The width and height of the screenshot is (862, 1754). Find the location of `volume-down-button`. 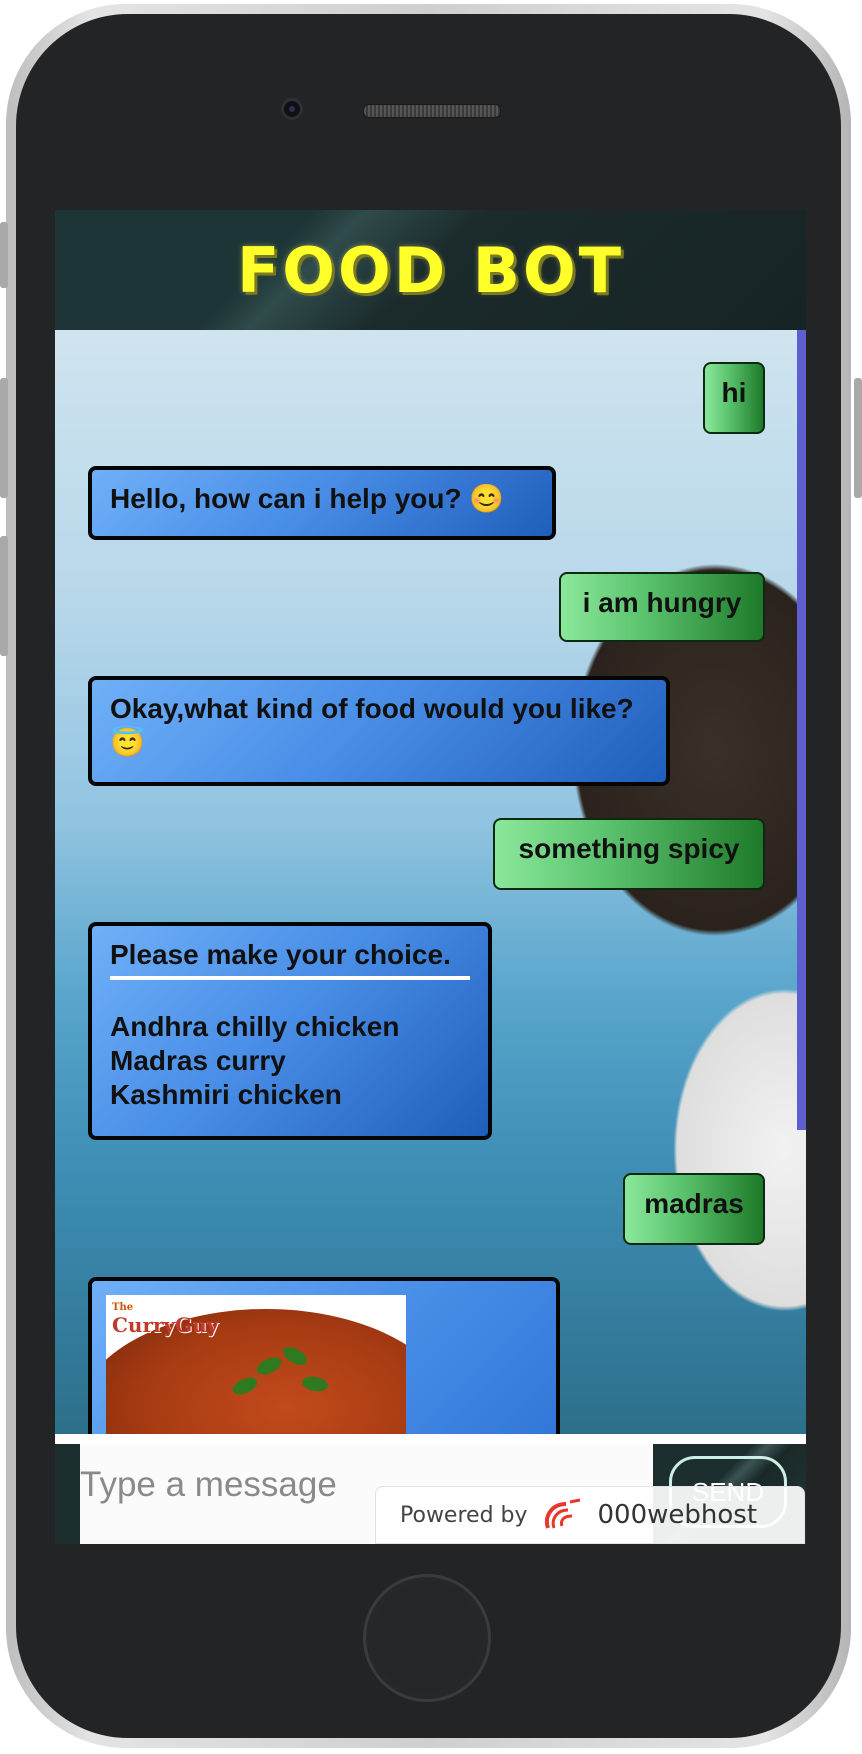

volume-down-button is located at coordinates (4, 596).